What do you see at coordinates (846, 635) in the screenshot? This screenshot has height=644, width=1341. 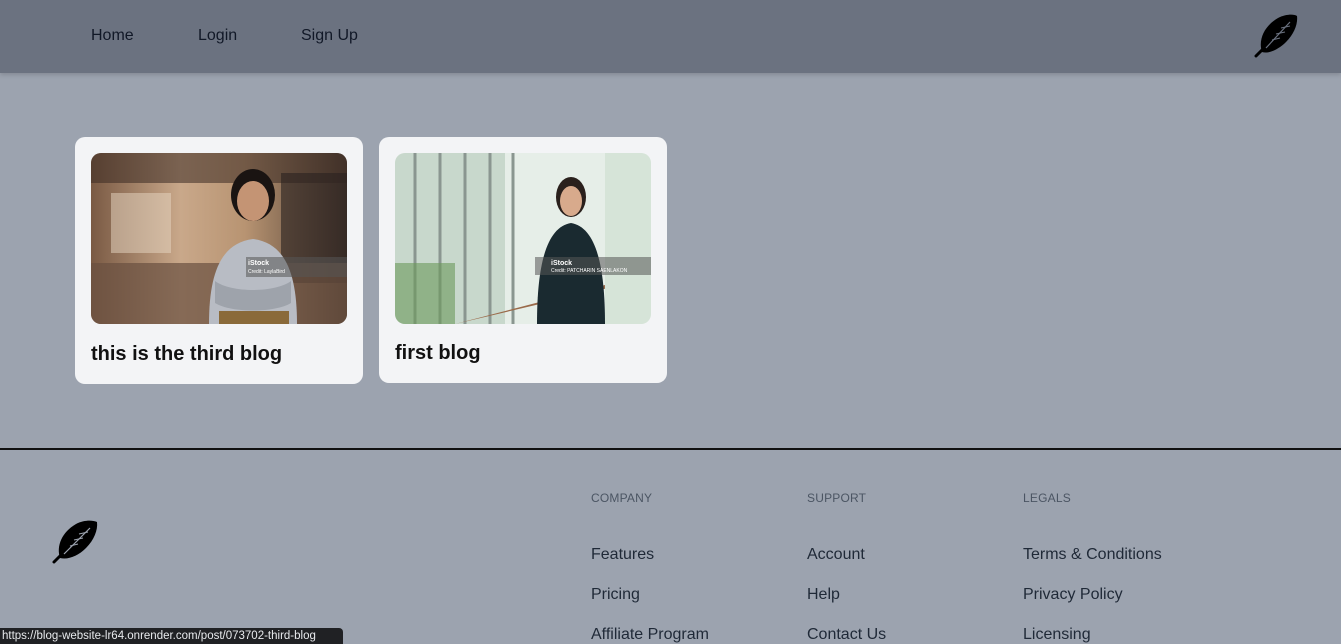 I see `footer-link-contact-us: Contact Us` at bounding box center [846, 635].